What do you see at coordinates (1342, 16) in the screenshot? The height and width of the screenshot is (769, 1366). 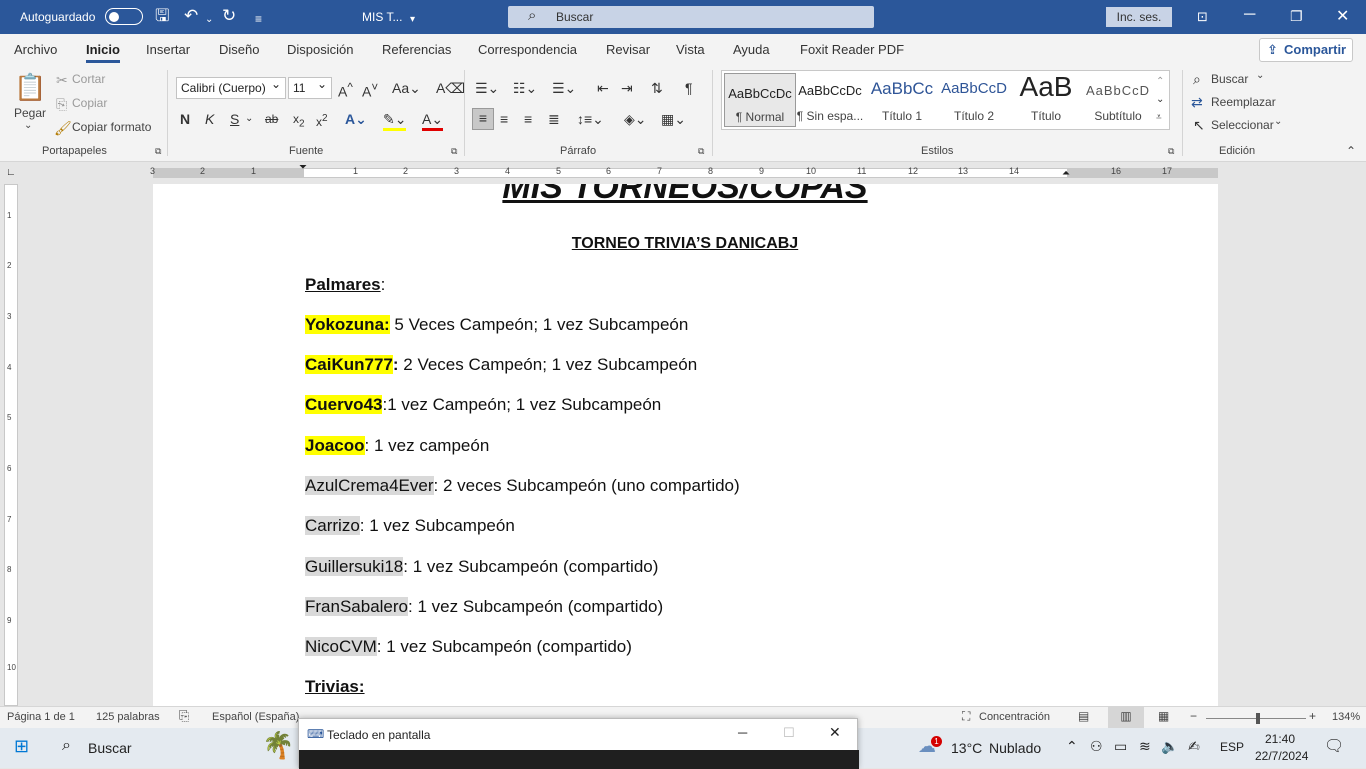 I see `close-icon: ✕` at bounding box center [1342, 16].